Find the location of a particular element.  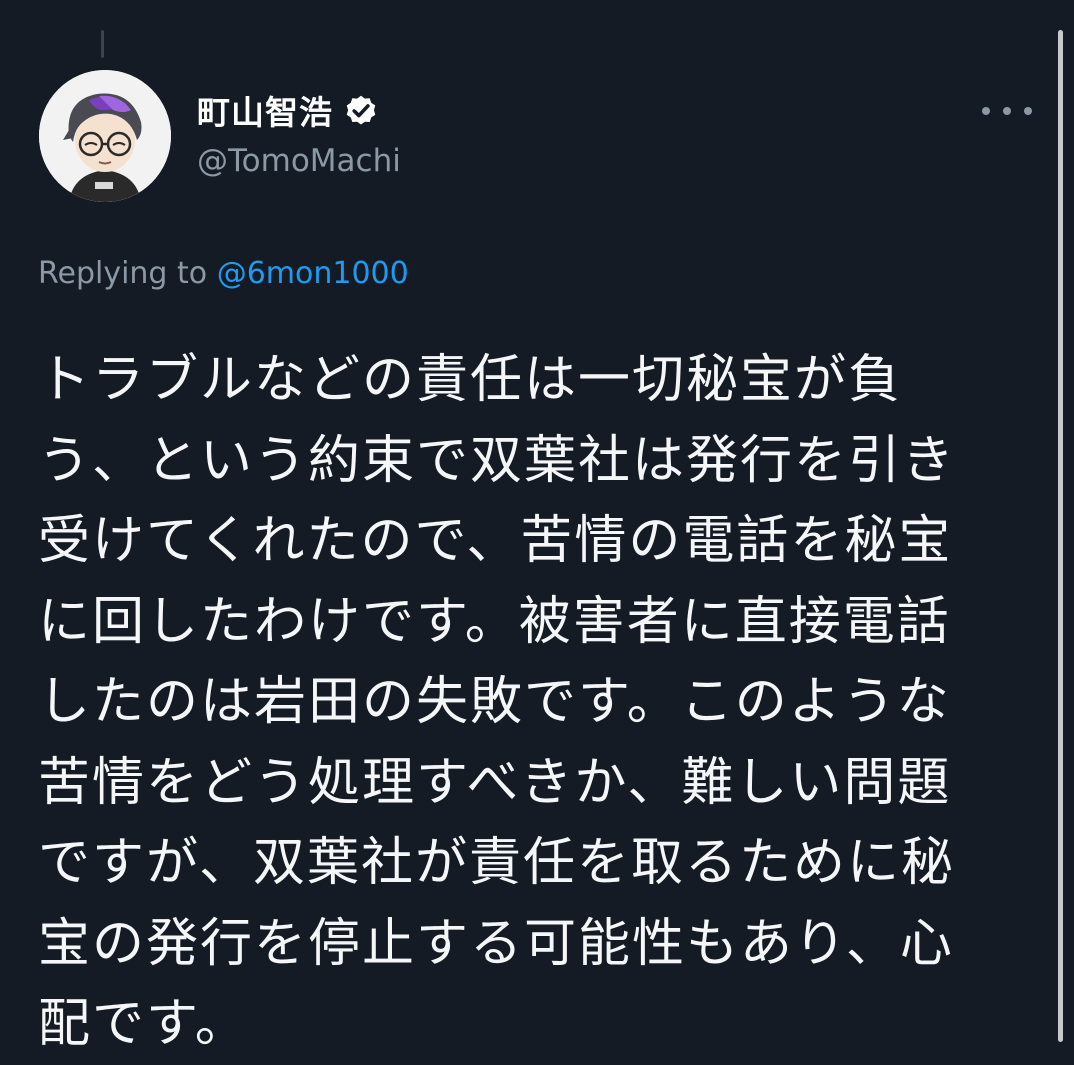

author-display-name: 町山智浩 is located at coordinates (265, 110).